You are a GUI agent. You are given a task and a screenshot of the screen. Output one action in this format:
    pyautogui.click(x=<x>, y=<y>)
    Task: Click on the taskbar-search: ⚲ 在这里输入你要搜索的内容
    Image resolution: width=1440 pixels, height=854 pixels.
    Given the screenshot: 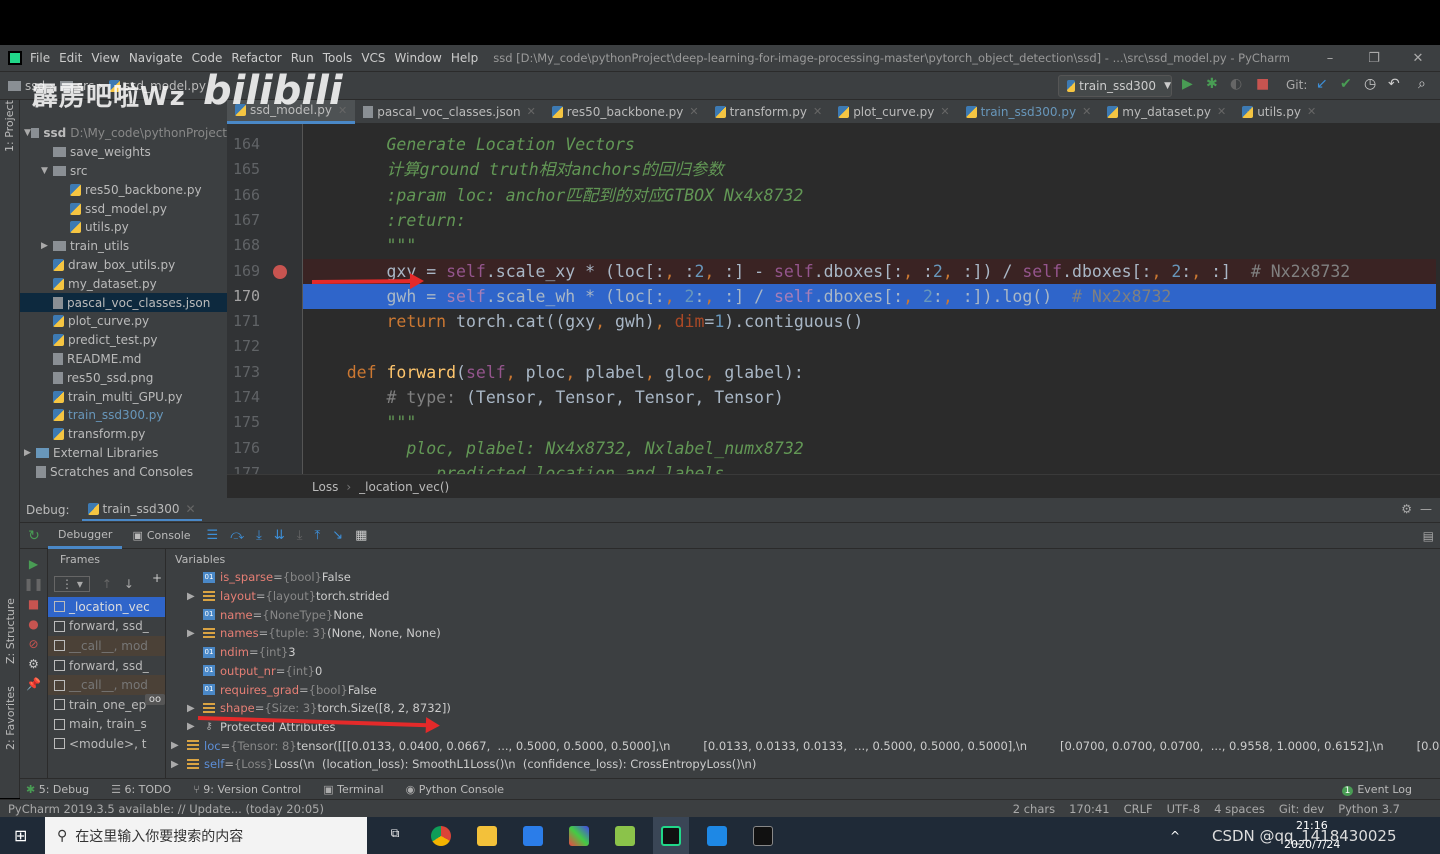 What is the action you would take?
    pyautogui.click(x=206, y=835)
    